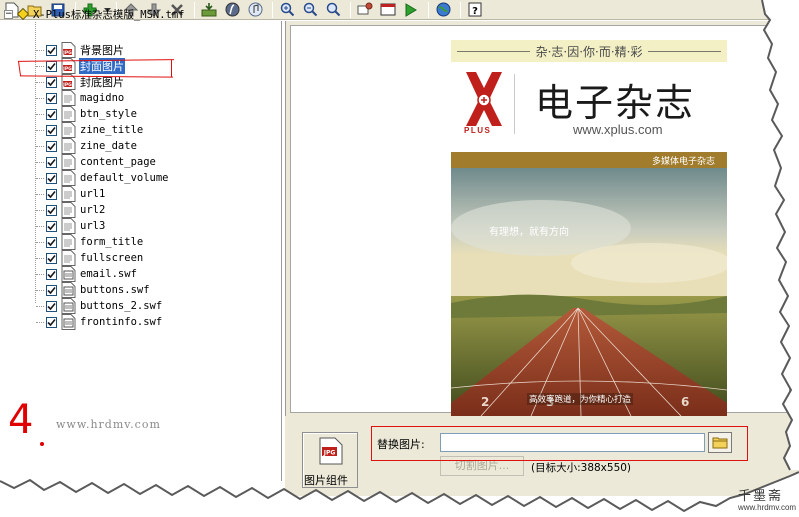  Describe the element at coordinates (118, 162) in the screenshot. I see `tree-item-label: content_page` at that location.